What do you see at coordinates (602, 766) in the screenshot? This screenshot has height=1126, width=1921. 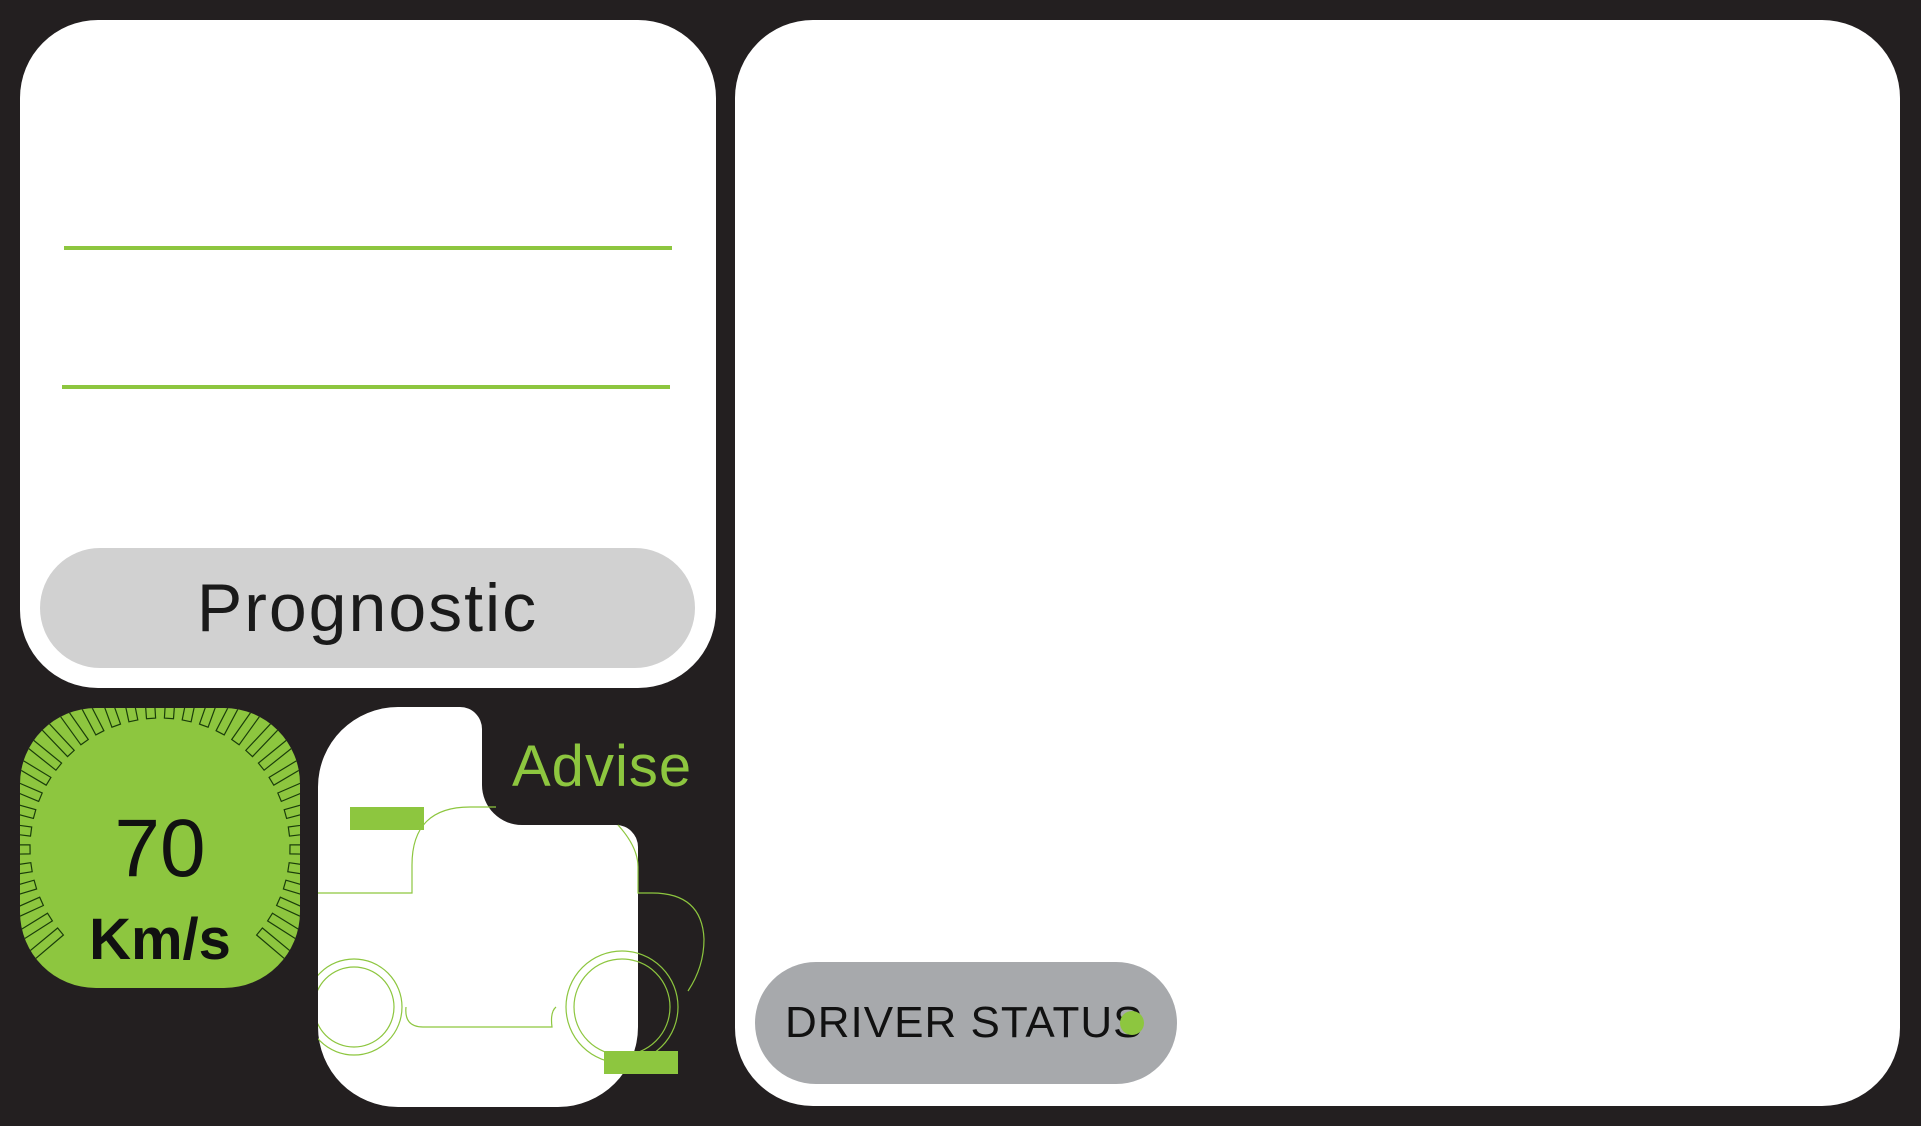 I see `advise-label: Advise` at bounding box center [602, 766].